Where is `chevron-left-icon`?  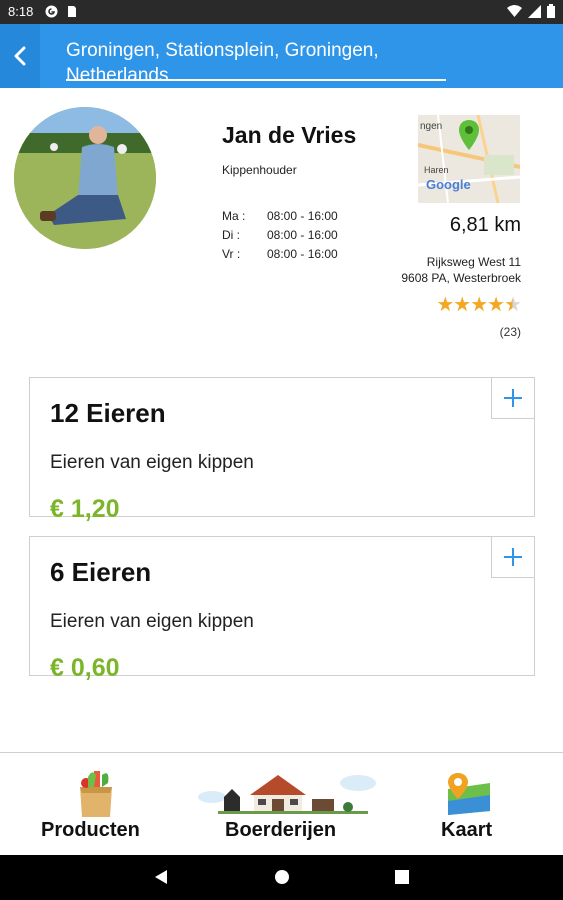
chevron-left-icon is located at coordinates (20, 56).